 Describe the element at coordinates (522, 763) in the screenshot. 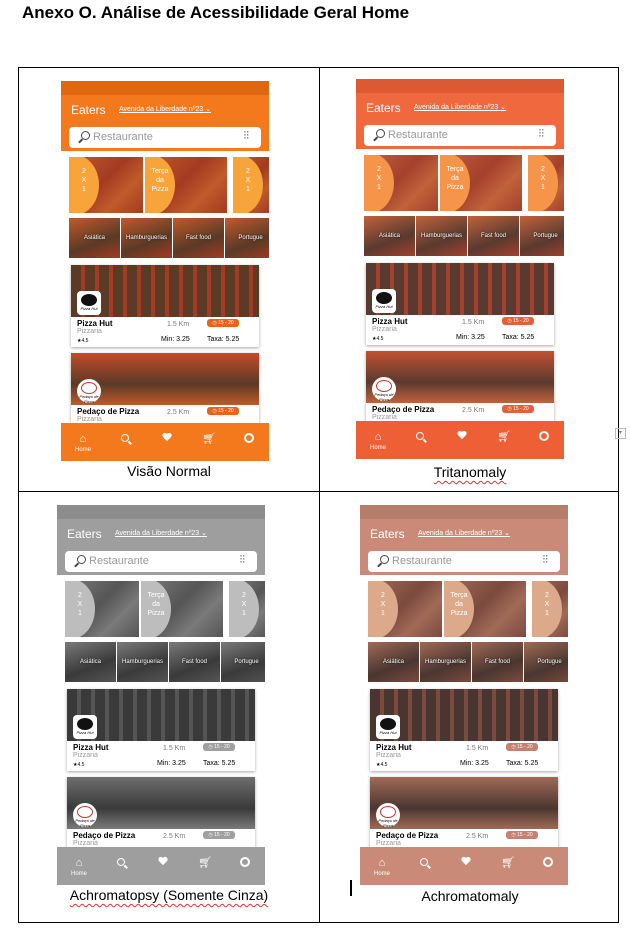

I see `delivery-fee: Taxa: 5.25` at that location.